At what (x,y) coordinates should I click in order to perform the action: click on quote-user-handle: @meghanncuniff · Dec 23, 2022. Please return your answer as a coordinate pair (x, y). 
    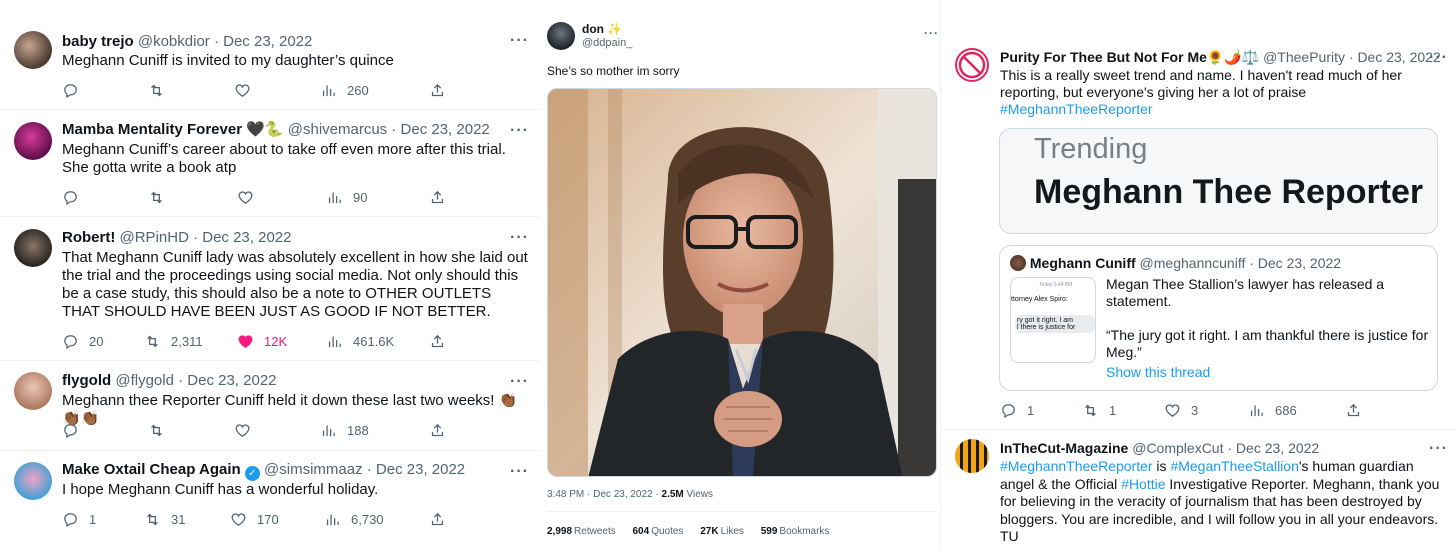
    Looking at the image, I should click on (1241, 263).